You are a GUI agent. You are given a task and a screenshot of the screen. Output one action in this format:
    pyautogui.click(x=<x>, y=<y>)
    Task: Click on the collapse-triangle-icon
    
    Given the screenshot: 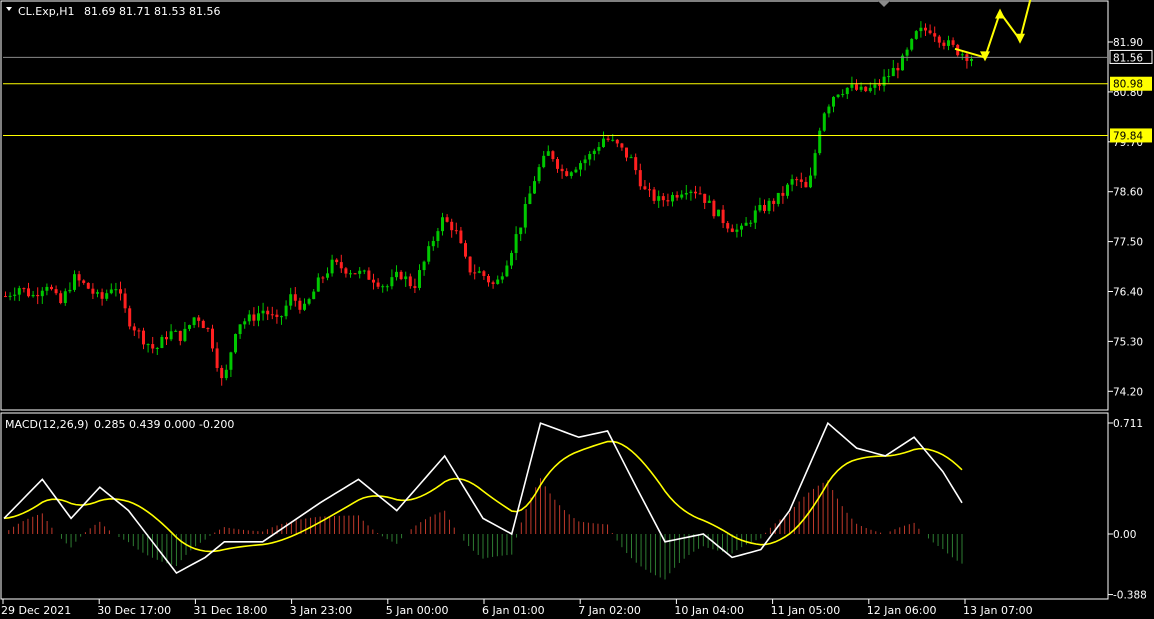 What is the action you would take?
    pyautogui.click(x=9, y=9)
    